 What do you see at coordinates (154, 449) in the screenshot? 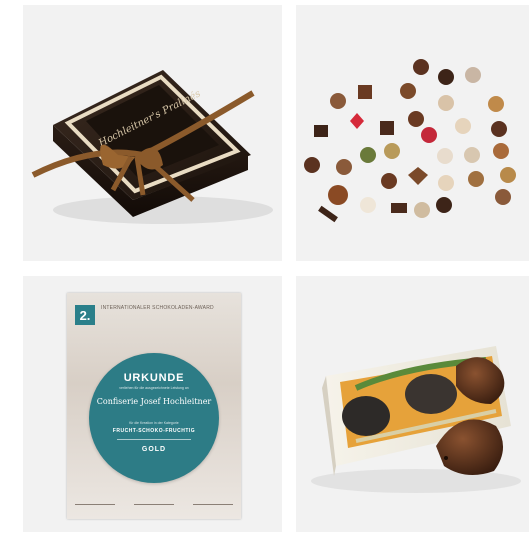
I see `certificate-award: GOLD` at bounding box center [154, 449].